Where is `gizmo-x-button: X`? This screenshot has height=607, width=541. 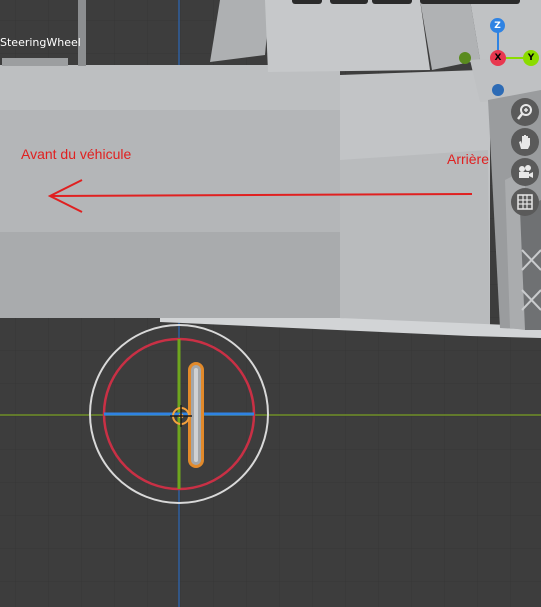
gizmo-x-button: X is located at coordinates (498, 58).